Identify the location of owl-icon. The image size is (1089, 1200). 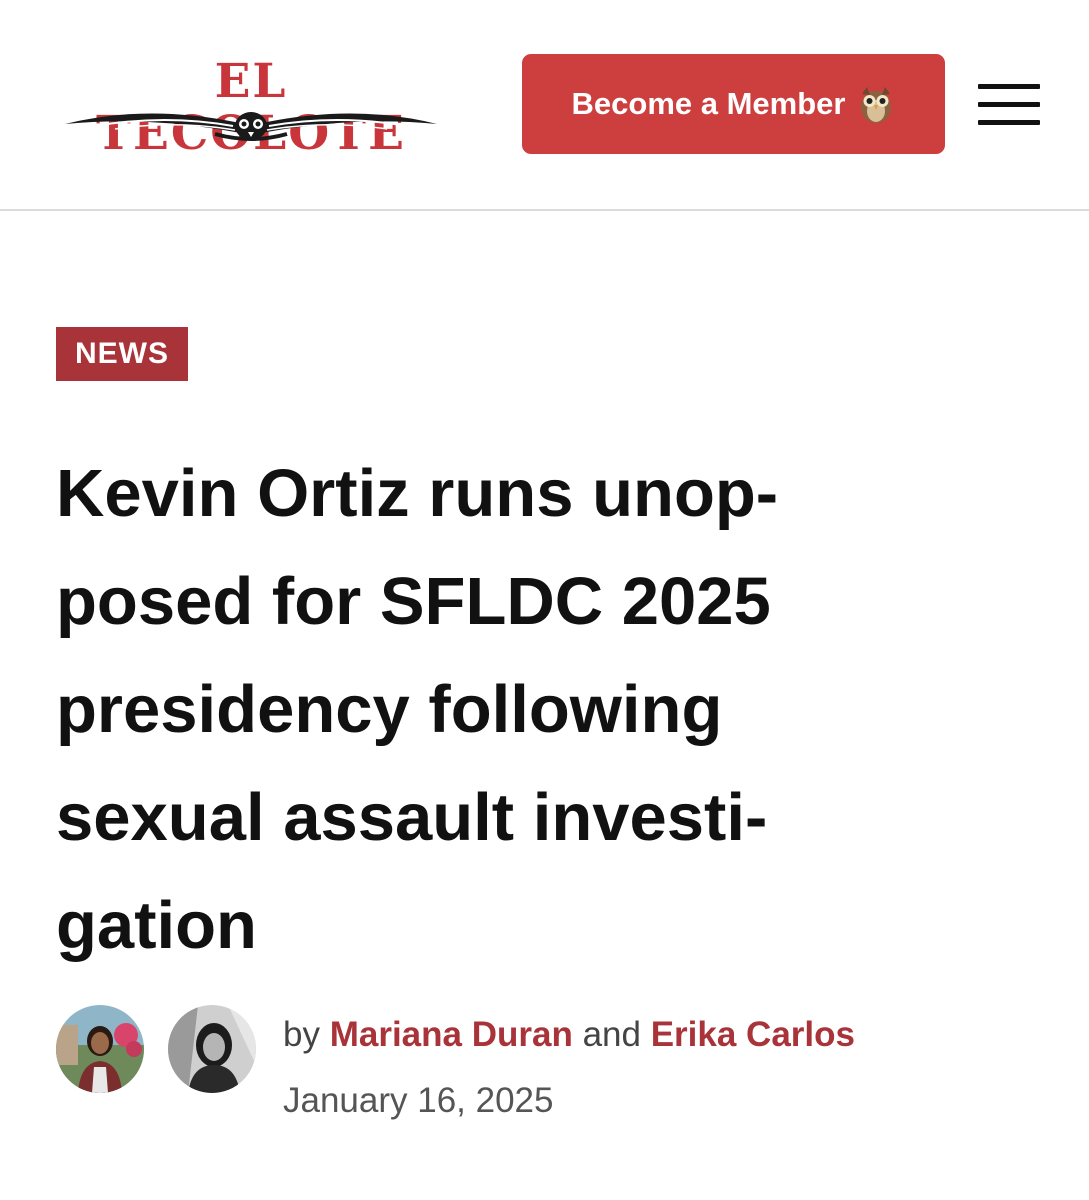
(876, 105).